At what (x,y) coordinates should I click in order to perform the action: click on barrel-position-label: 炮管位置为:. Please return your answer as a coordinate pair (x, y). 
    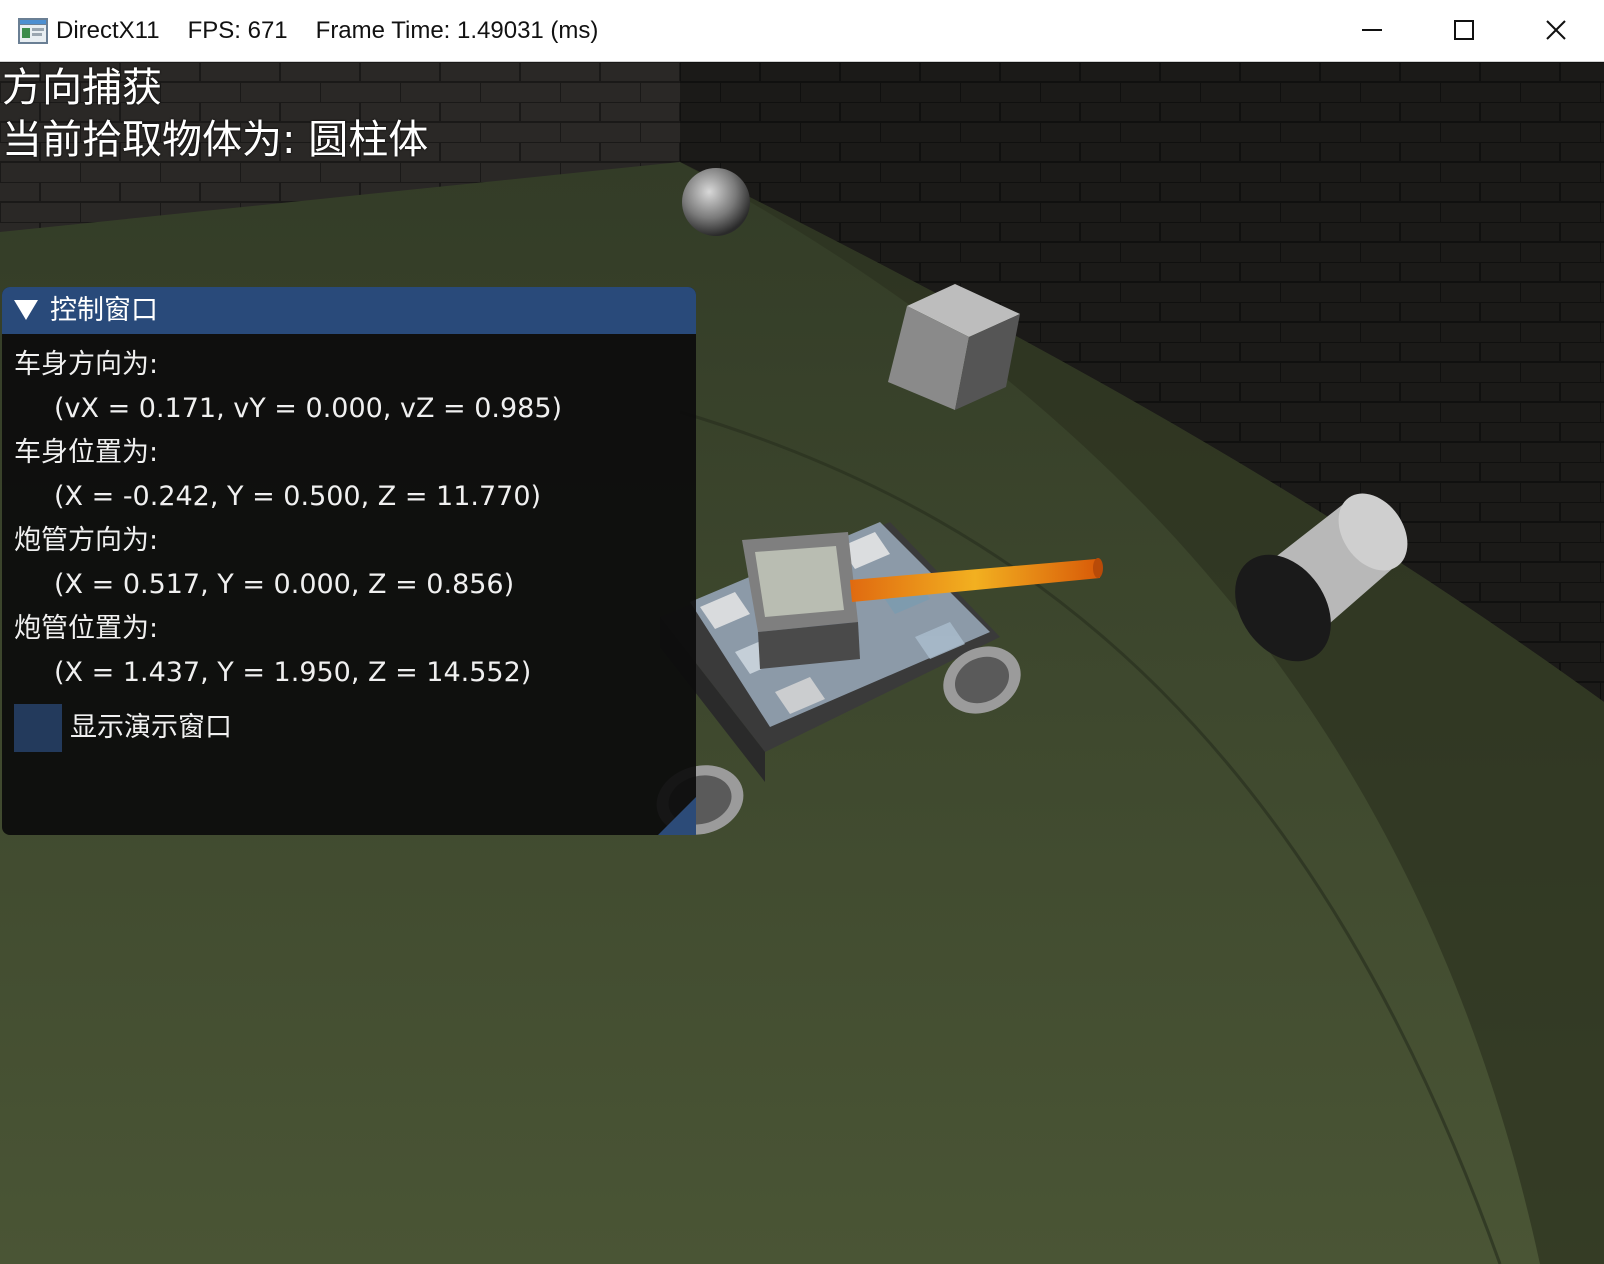
    Looking at the image, I should click on (86, 628).